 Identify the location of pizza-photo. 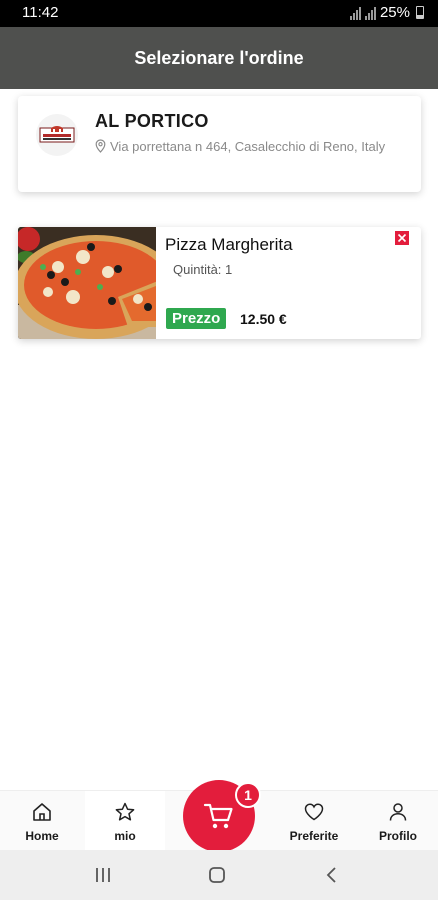
(98, 283).